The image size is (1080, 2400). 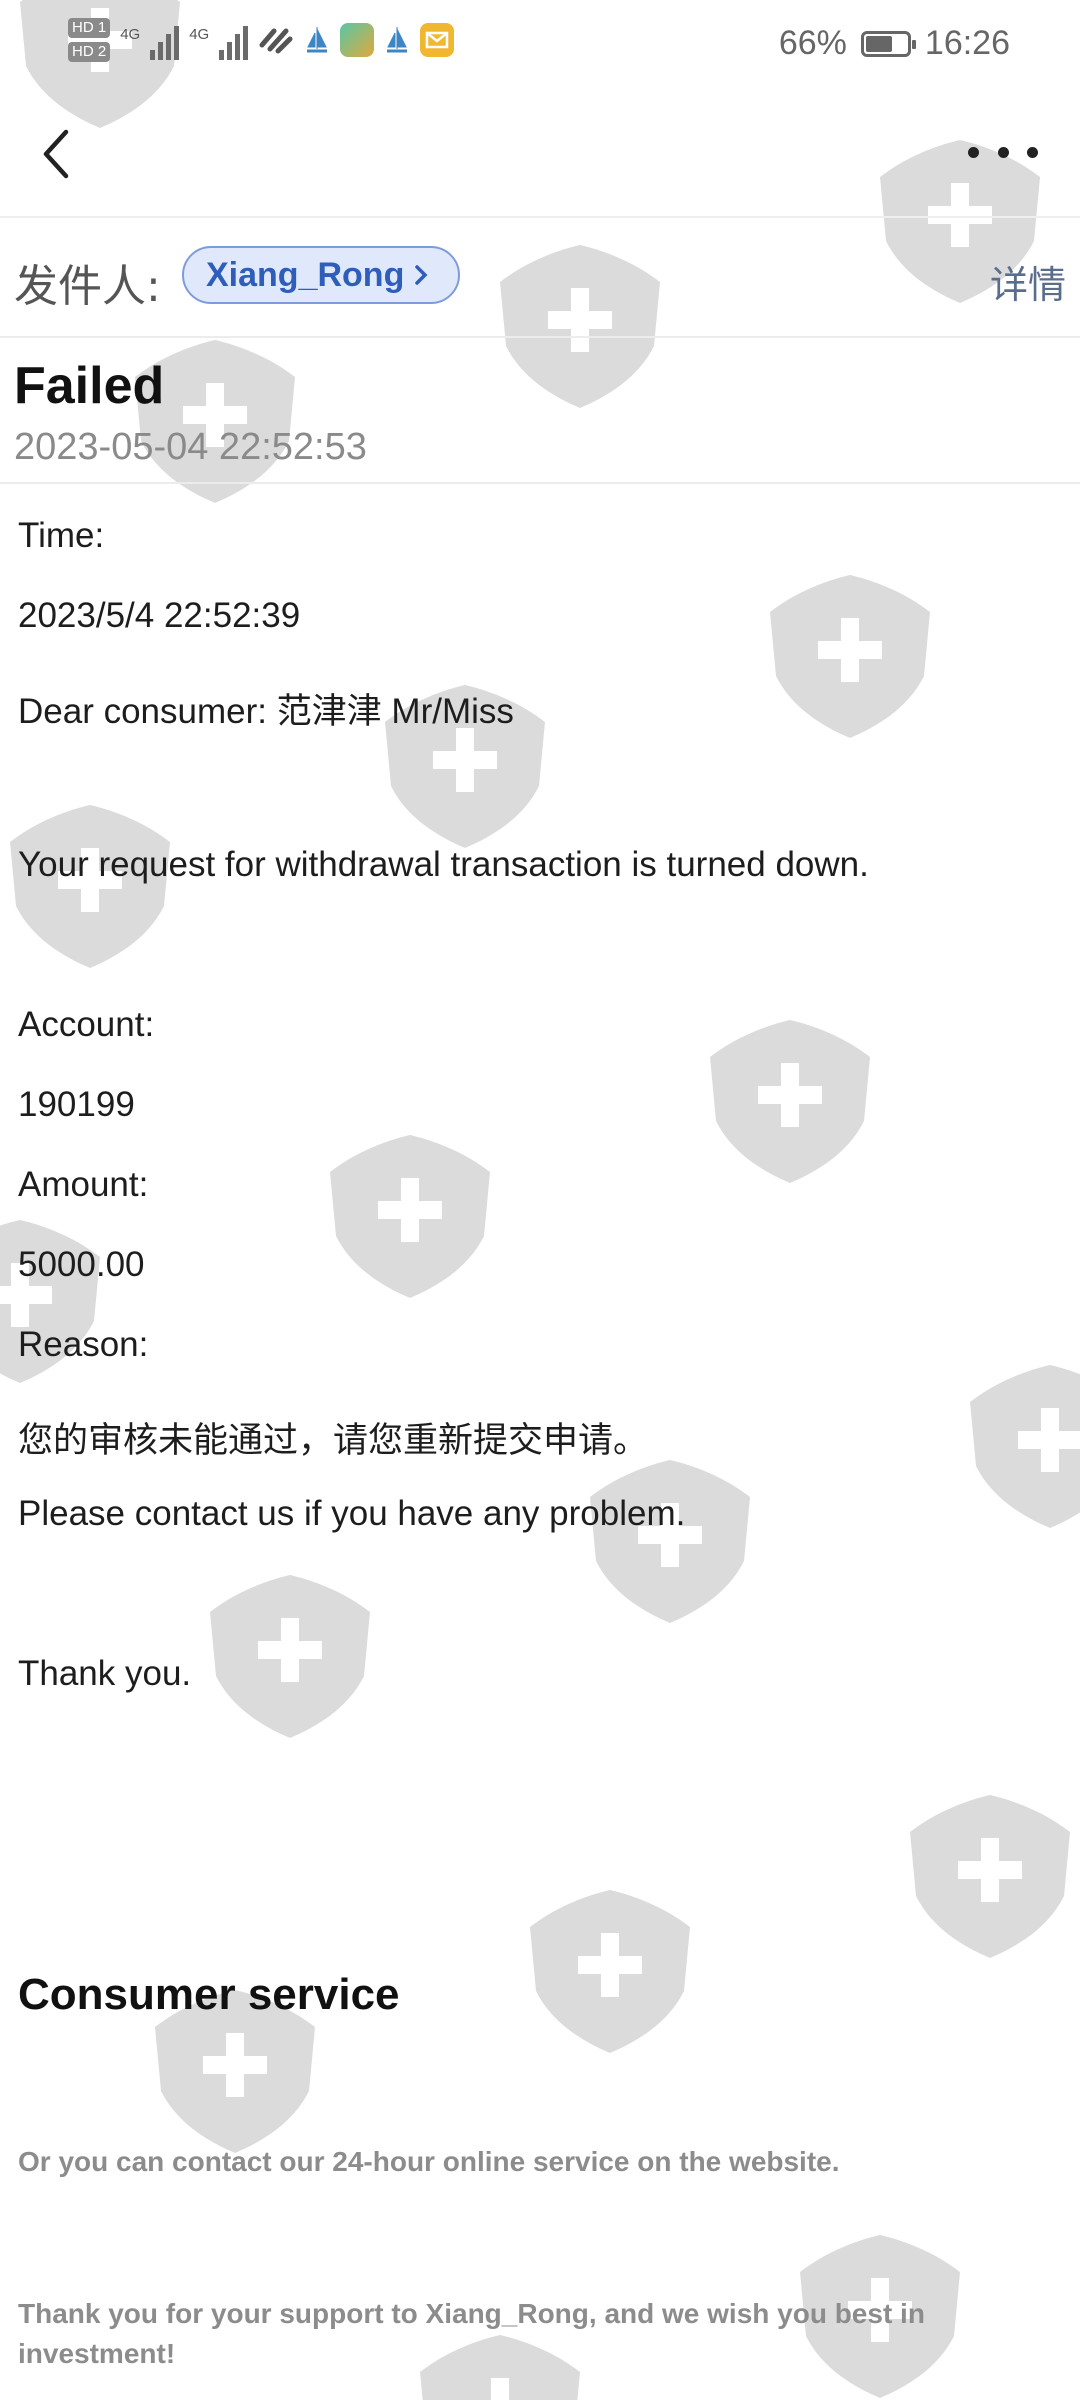 I want to click on amount-value: 5000.00, so click(x=81, y=1264).